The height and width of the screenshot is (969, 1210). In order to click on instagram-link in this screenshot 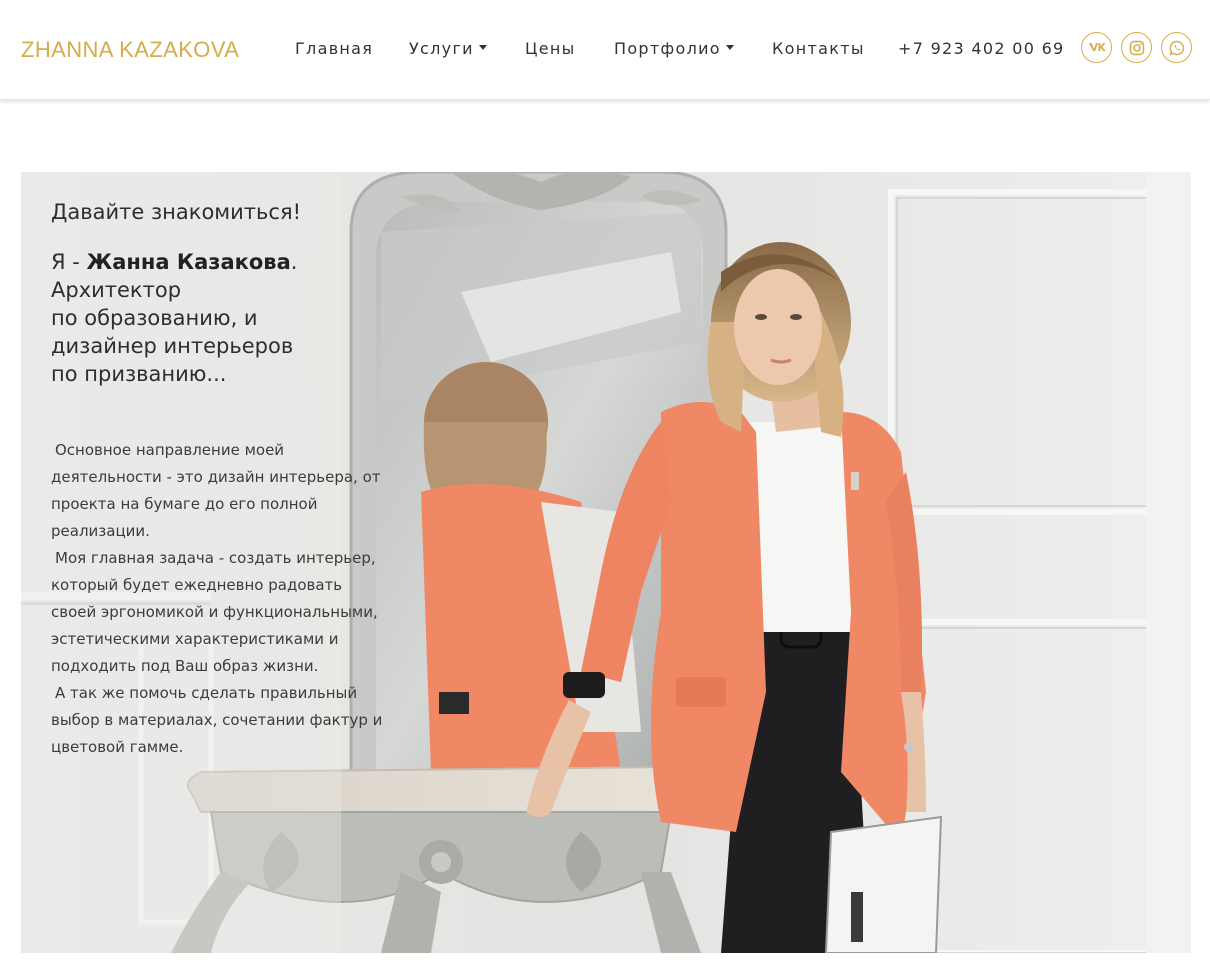, I will do `click(1136, 47)`.